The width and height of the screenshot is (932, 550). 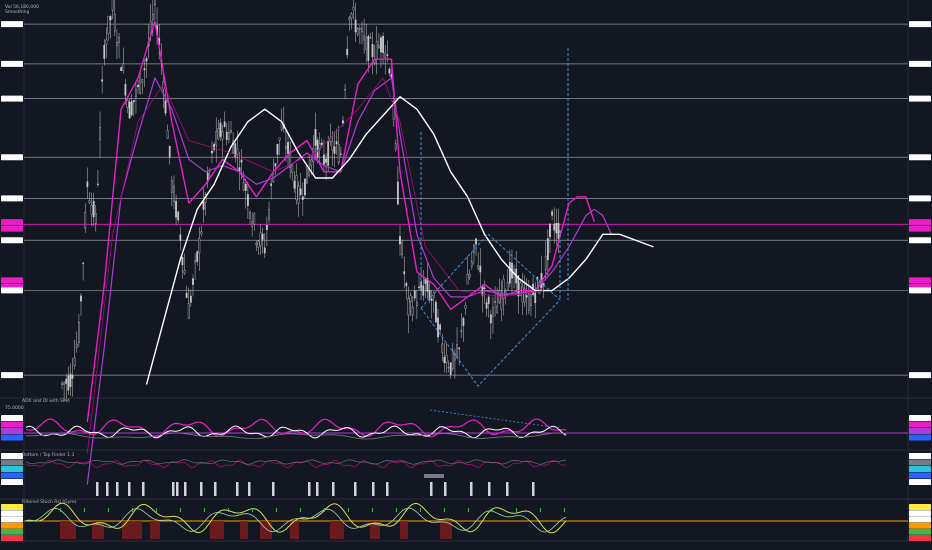 I want to click on rsi-title: Filtered Stoch Rsi (Gyre), so click(x=49, y=502).